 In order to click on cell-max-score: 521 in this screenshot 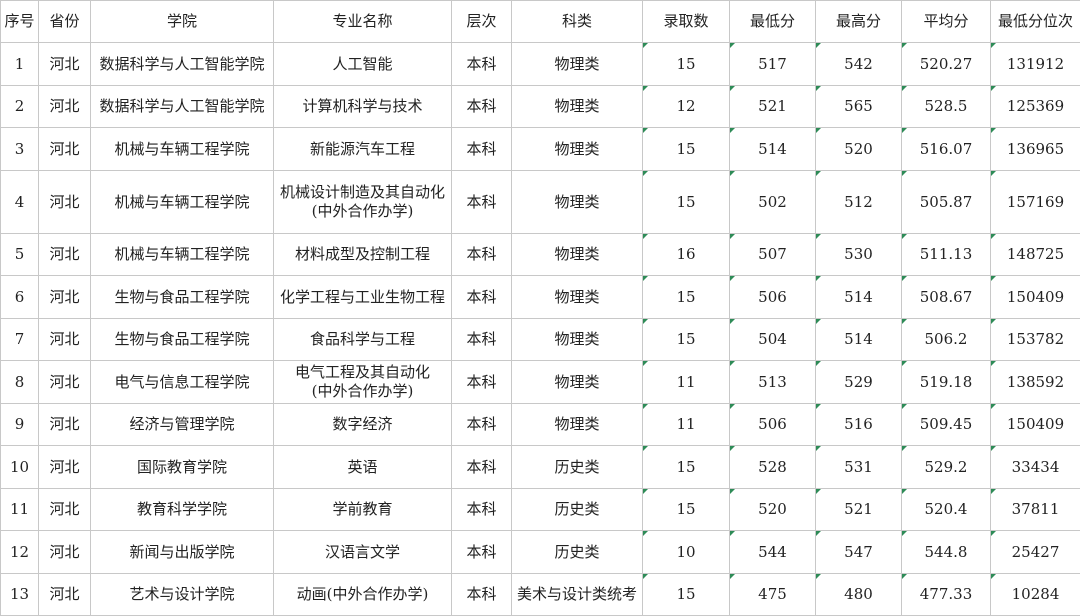, I will do `click(858, 509)`.